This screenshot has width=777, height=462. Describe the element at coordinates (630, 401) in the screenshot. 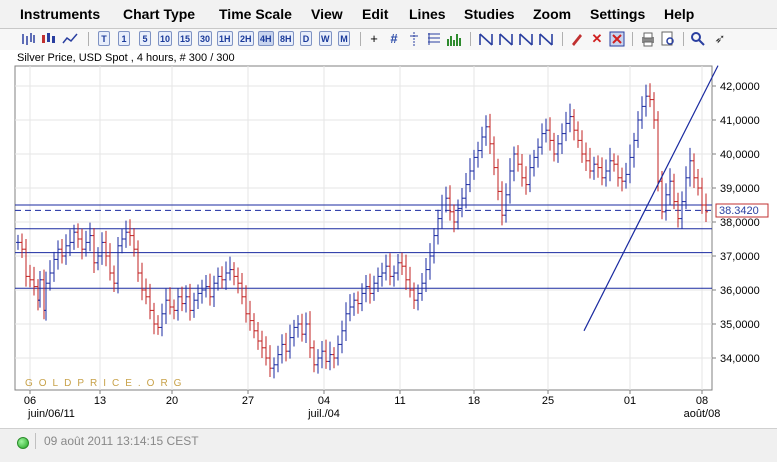

I see `x-tick-label: 01` at that location.